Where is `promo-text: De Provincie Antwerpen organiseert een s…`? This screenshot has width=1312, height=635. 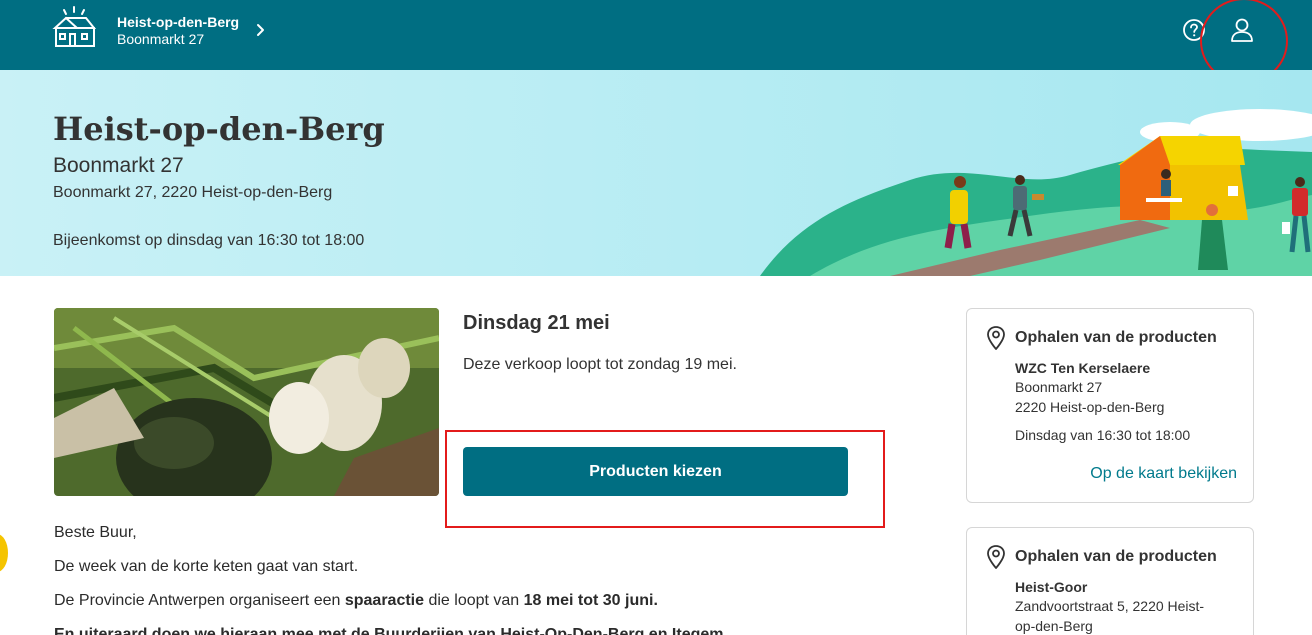
promo-text: De Provincie Antwerpen organiseert een s… is located at coordinates (356, 601).